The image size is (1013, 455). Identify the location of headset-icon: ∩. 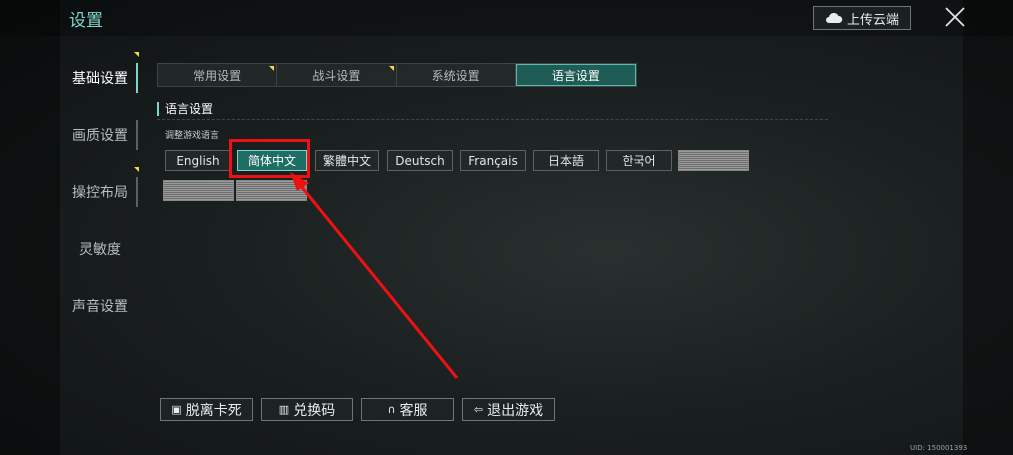
(391, 409).